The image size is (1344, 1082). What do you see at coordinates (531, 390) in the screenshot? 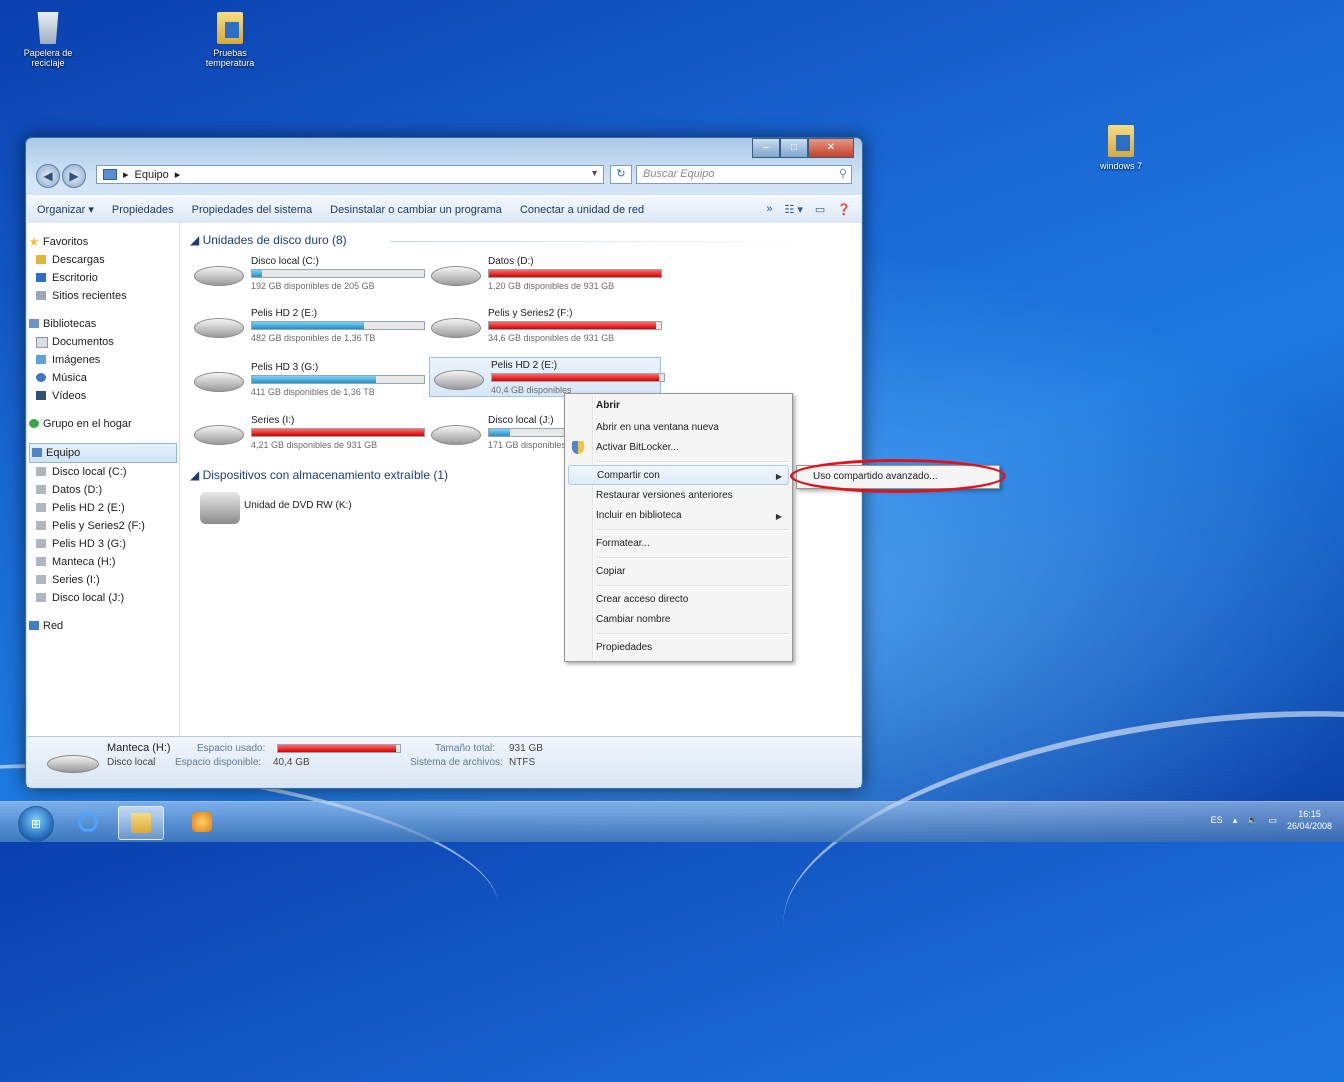
I see `drive-free-space: 40,4 GB disponibles` at bounding box center [531, 390].